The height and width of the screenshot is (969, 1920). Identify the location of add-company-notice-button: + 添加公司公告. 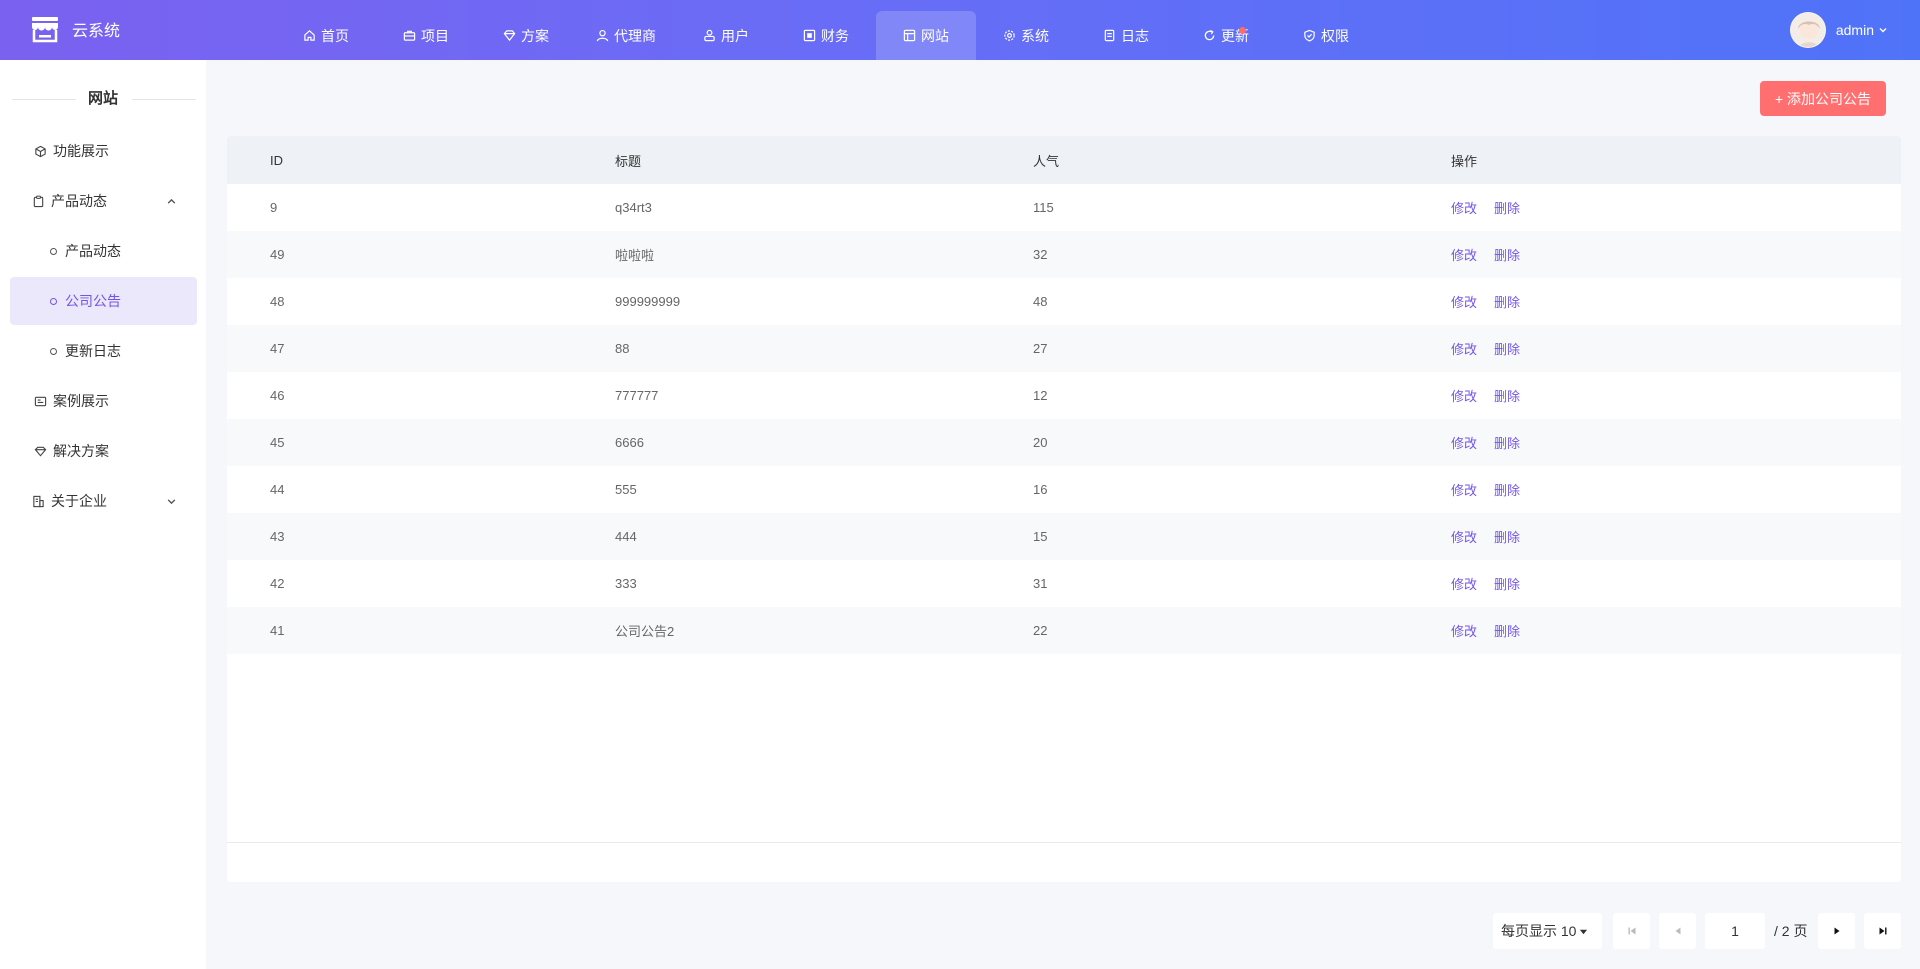
(1823, 98).